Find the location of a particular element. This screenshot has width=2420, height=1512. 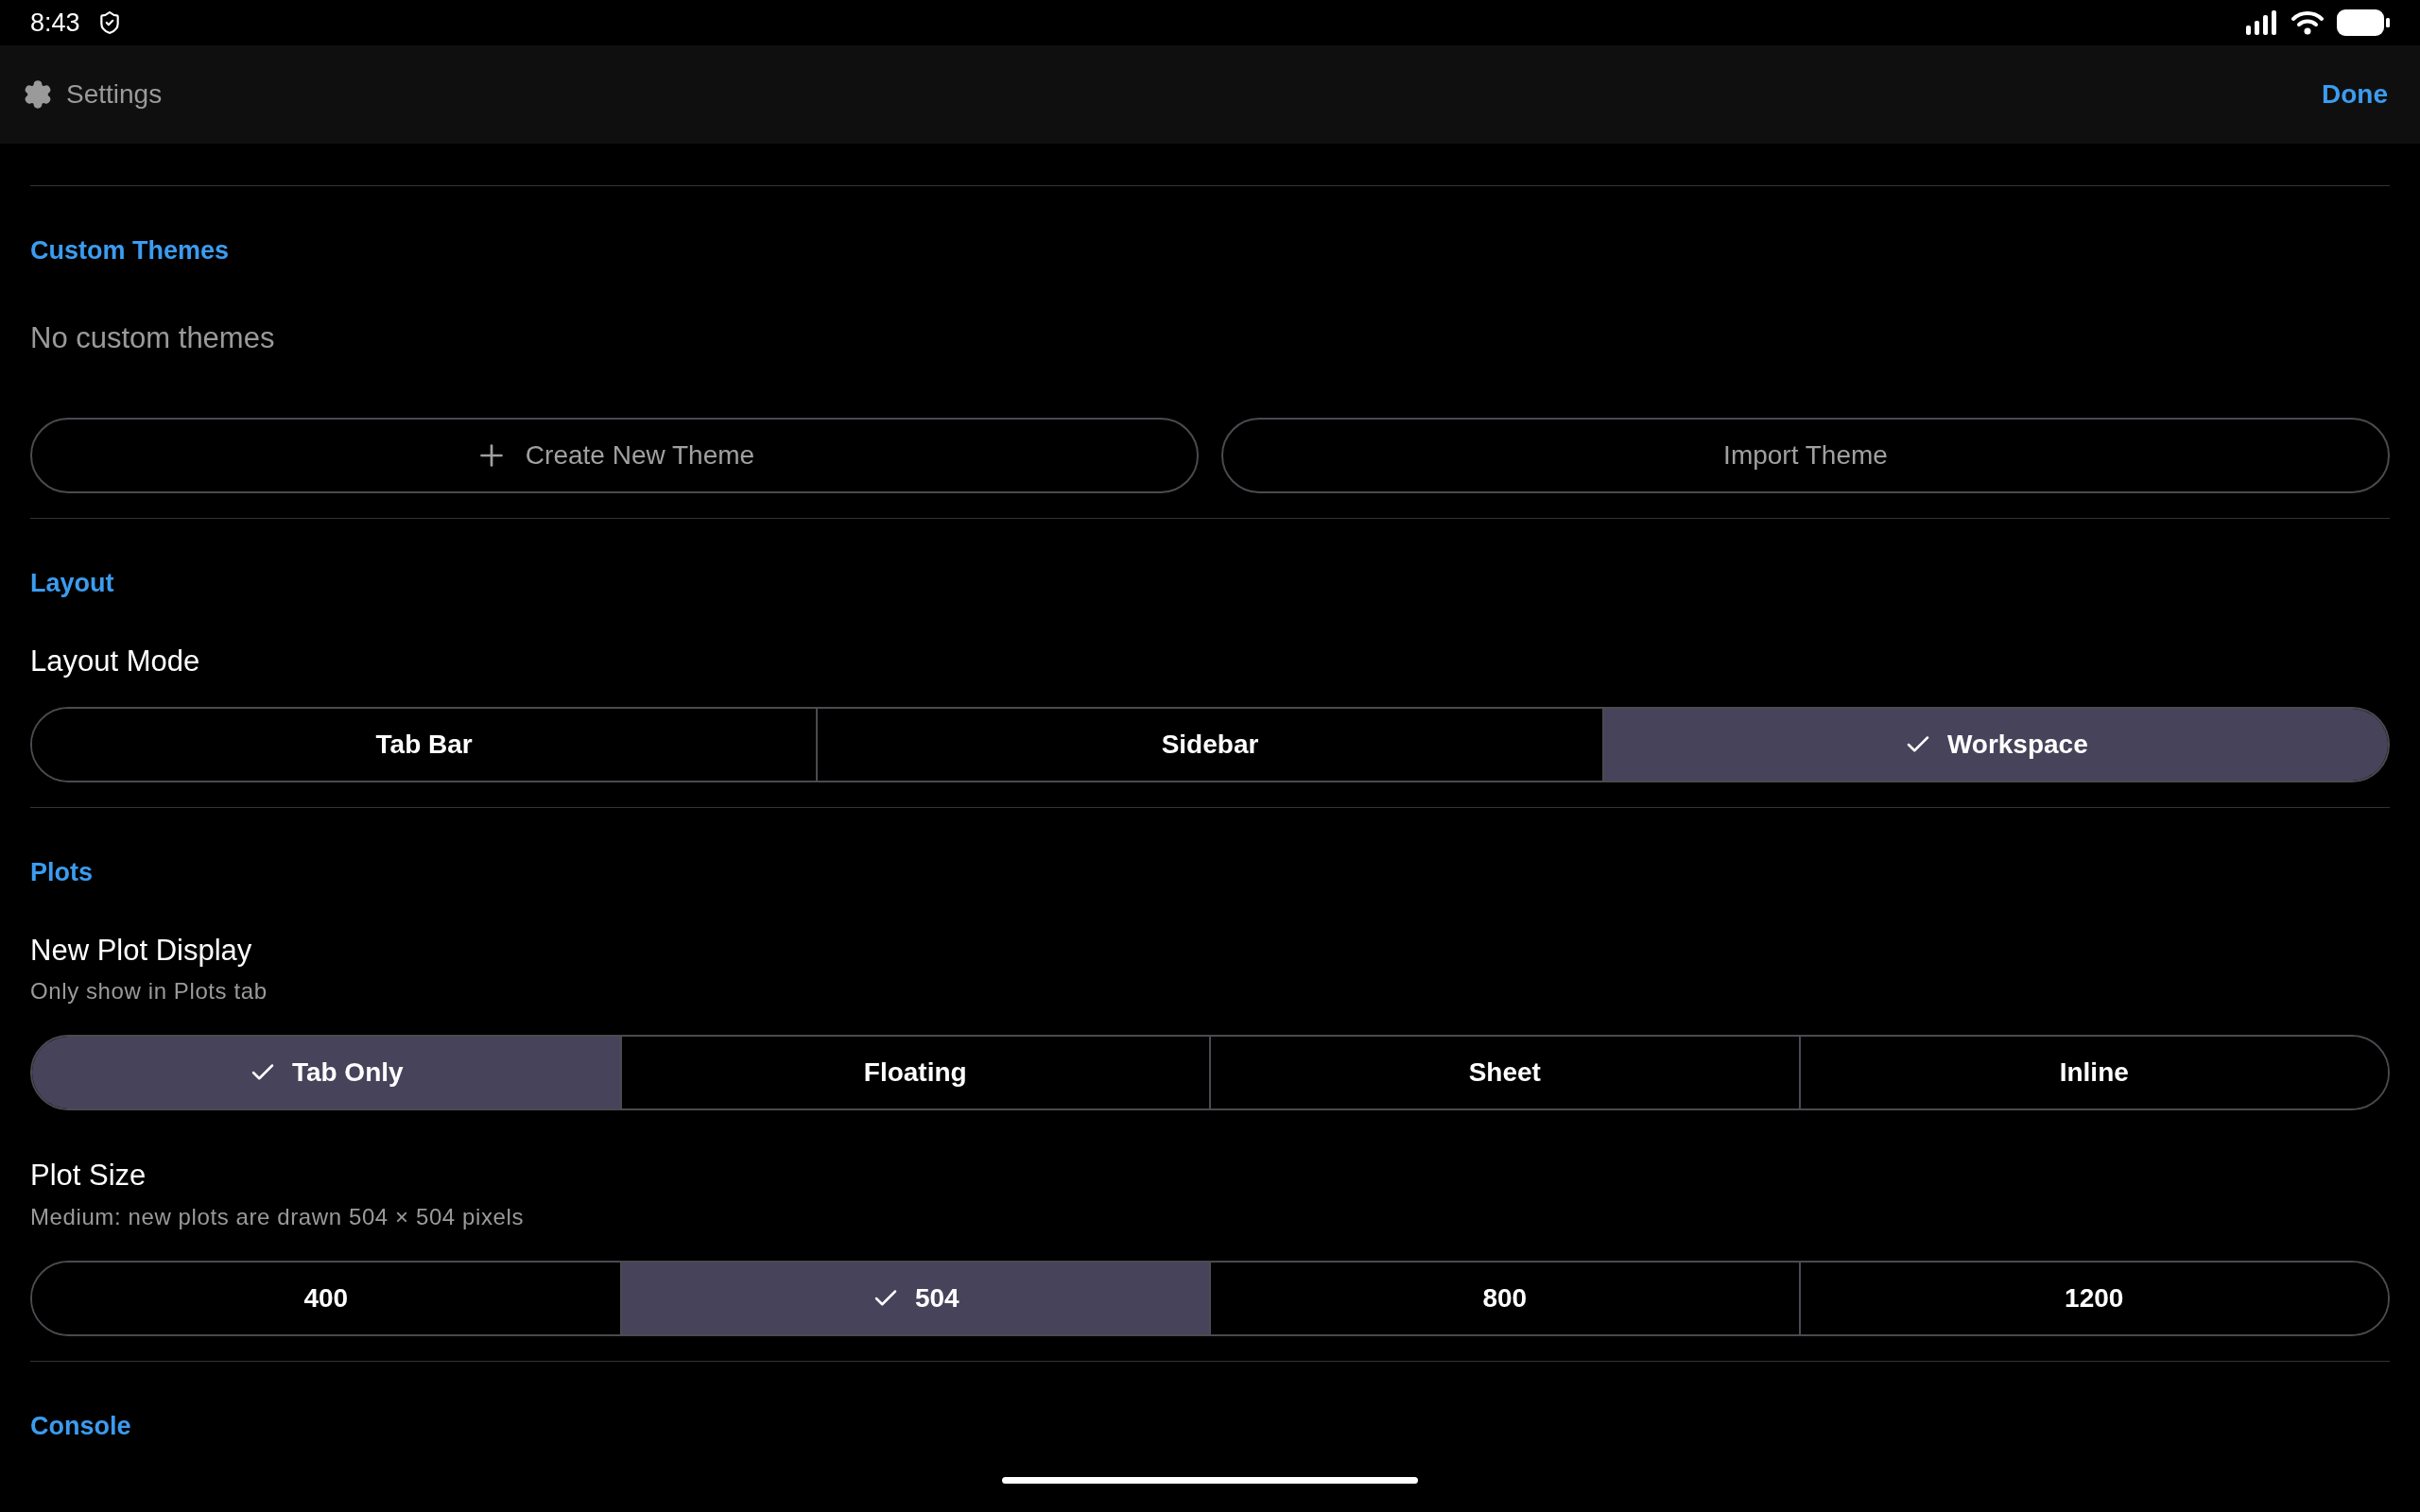

wifi-icon is located at coordinates (2307, 22).